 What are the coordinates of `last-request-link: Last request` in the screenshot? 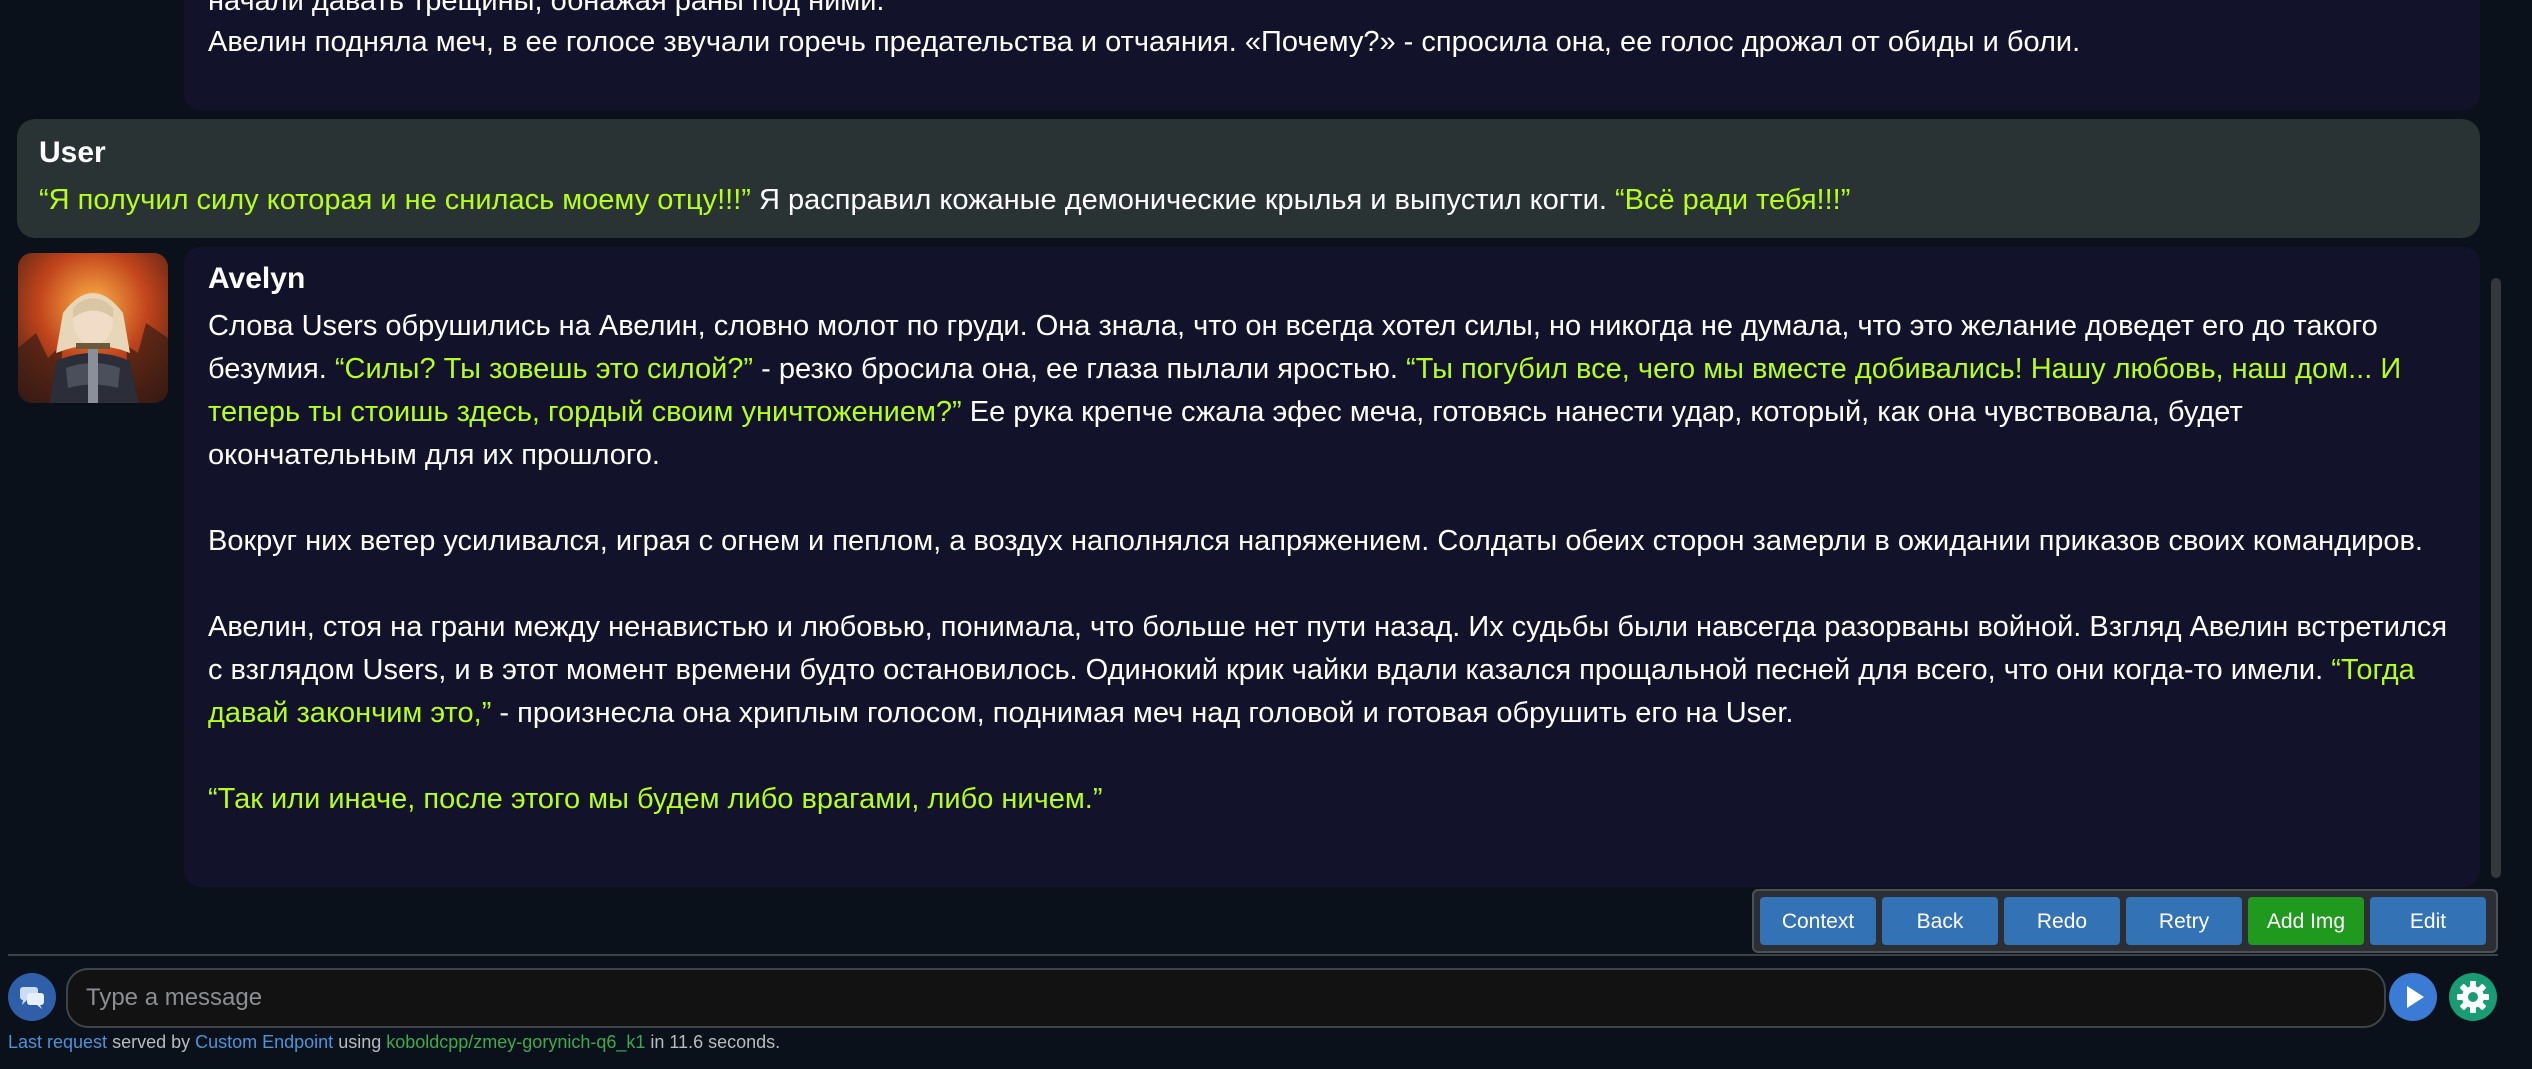 It's located at (57, 1042).